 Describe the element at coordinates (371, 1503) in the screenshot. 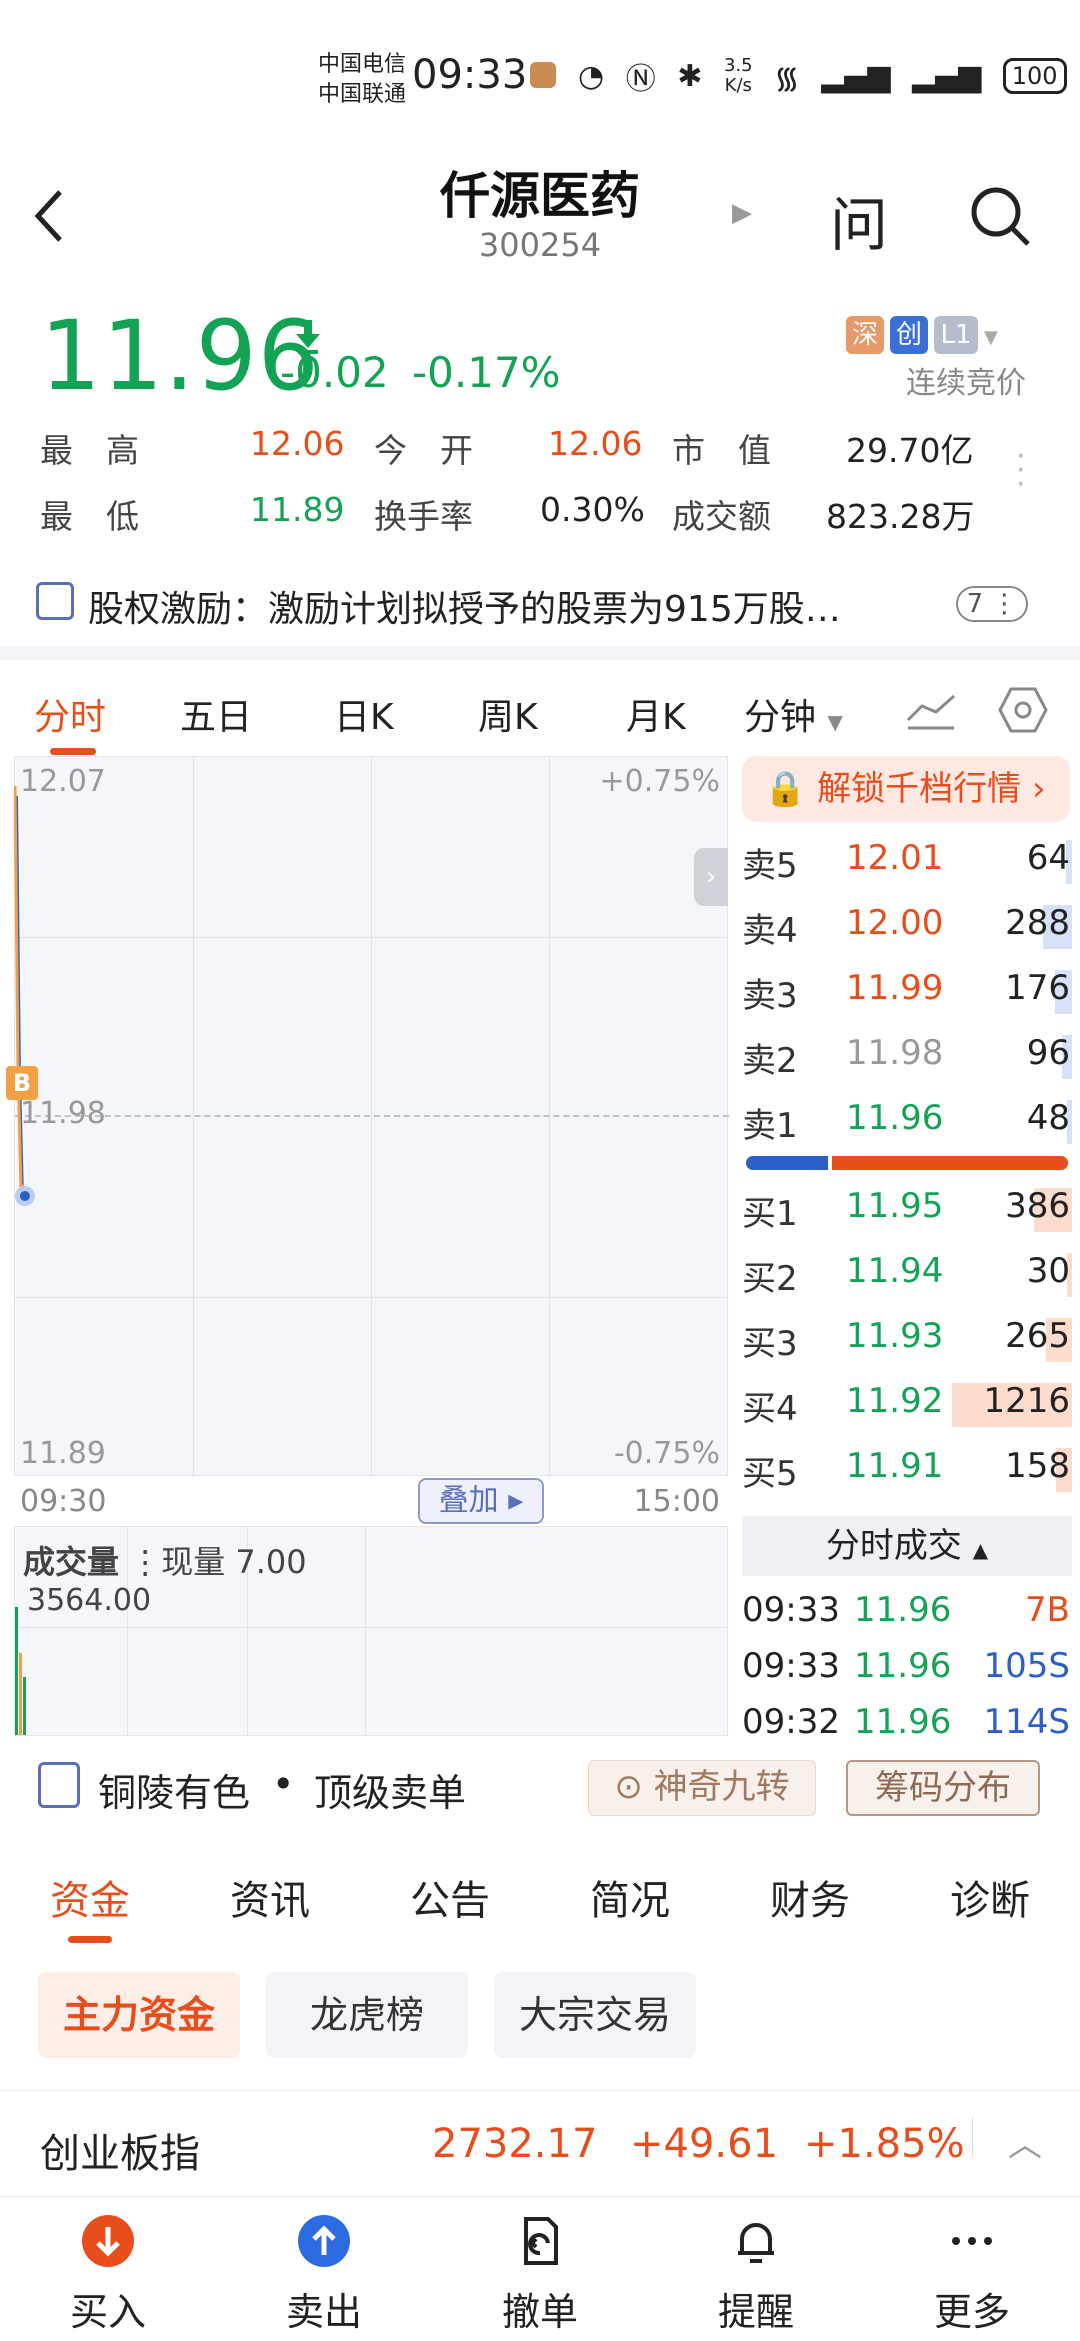

I see `time-axis: 09:30 叠加 ▸ 15:00` at that location.